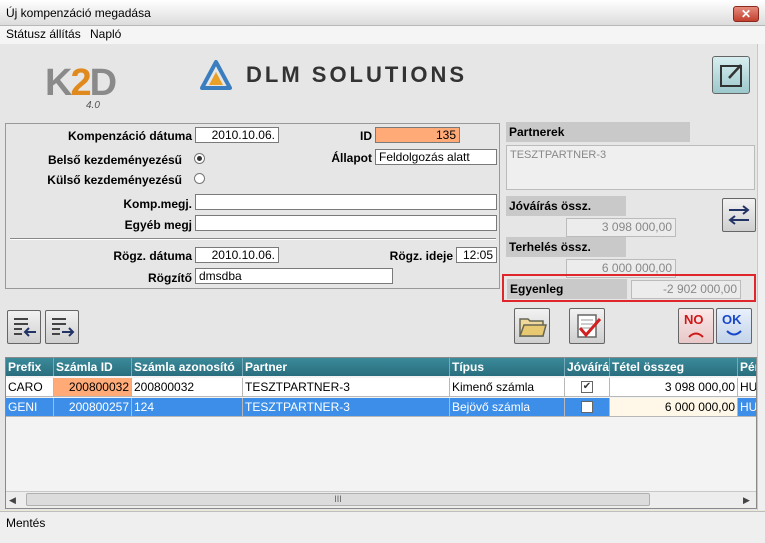  What do you see at coordinates (294, 276) in the screenshot?
I see `recorder-input: dmsdba` at bounding box center [294, 276].